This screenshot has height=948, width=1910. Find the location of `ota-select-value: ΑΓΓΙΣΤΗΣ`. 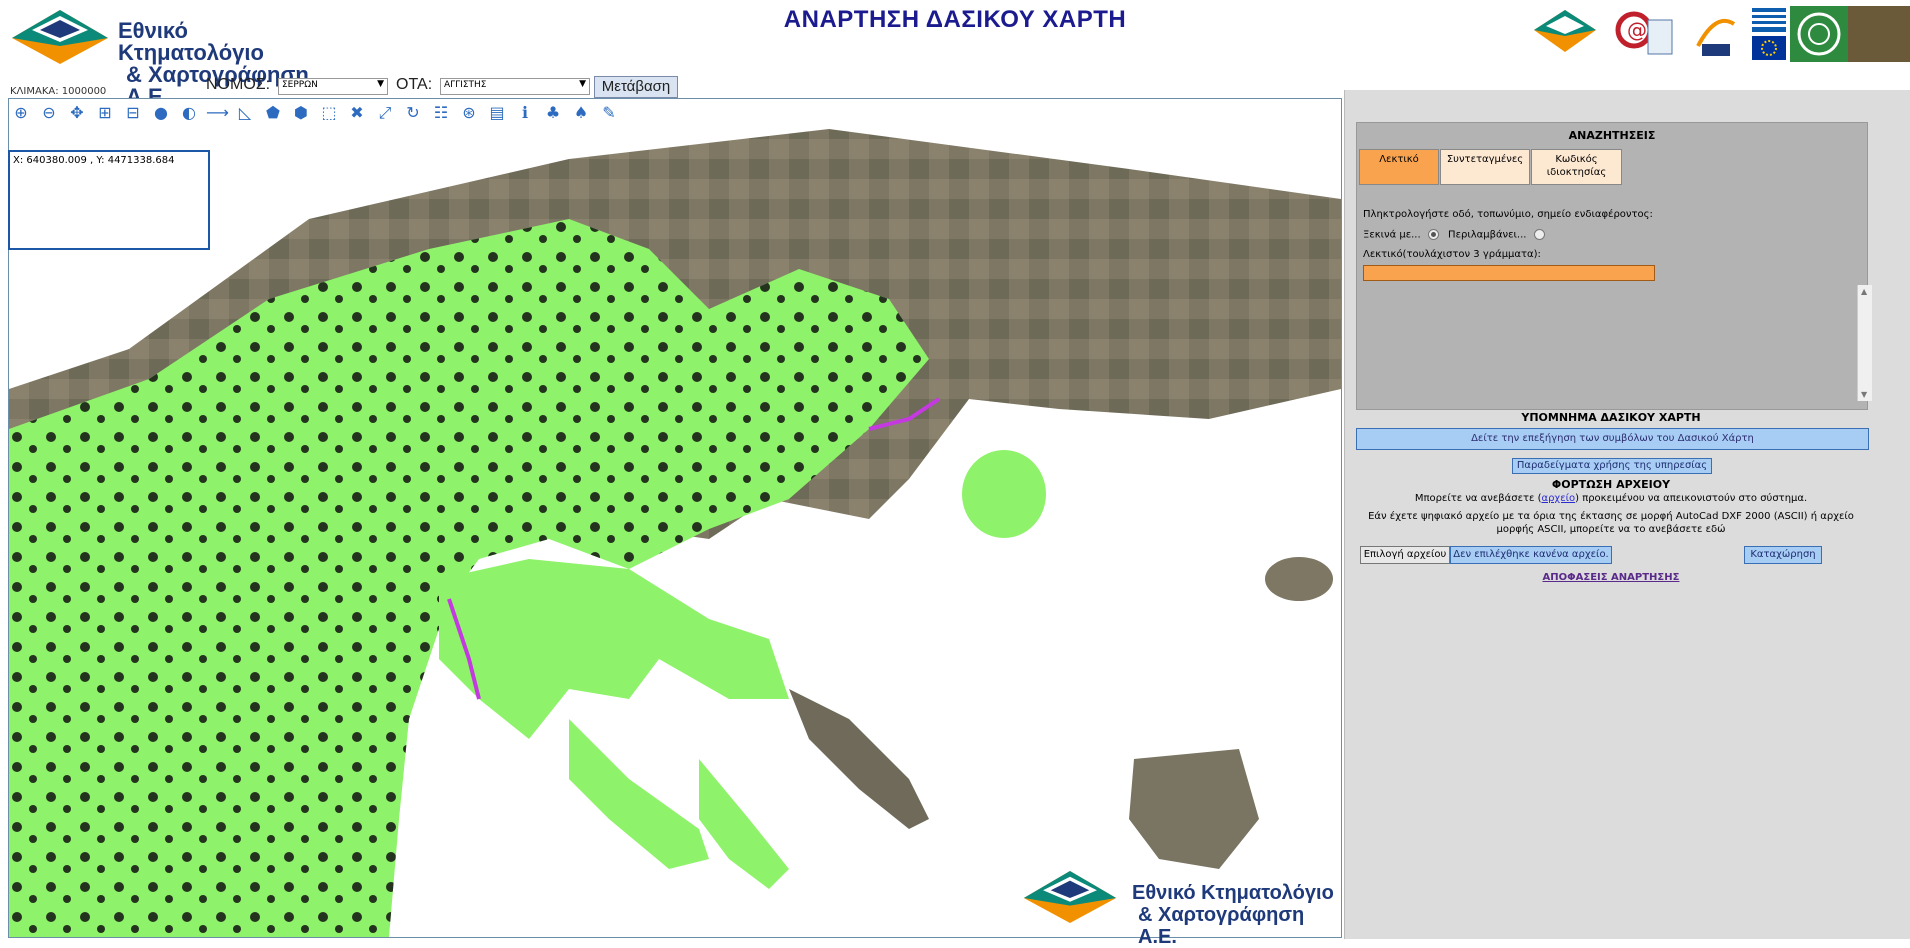

ota-select-value: ΑΓΓΙΣΤΗΣ is located at coordinates (465, 85).